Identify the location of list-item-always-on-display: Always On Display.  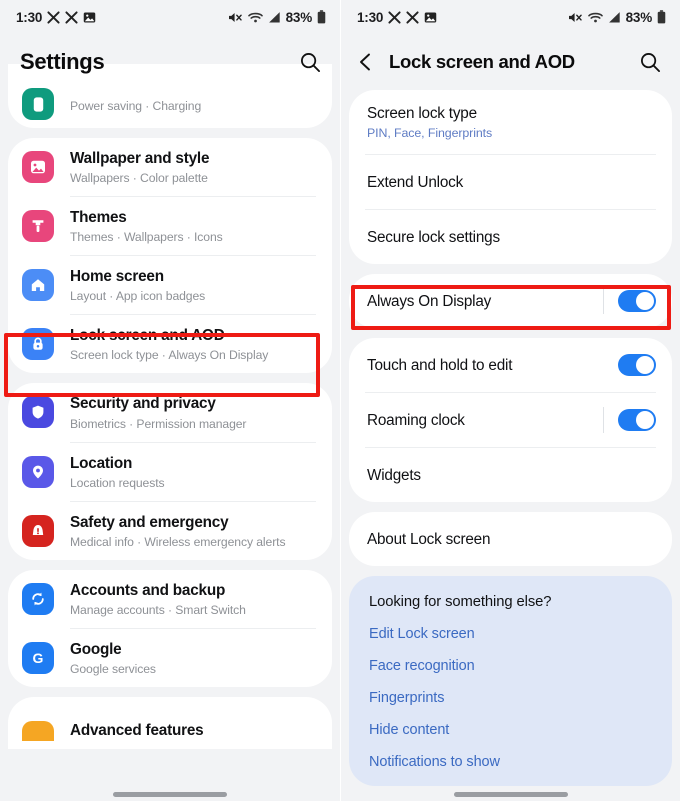
(510, 301).